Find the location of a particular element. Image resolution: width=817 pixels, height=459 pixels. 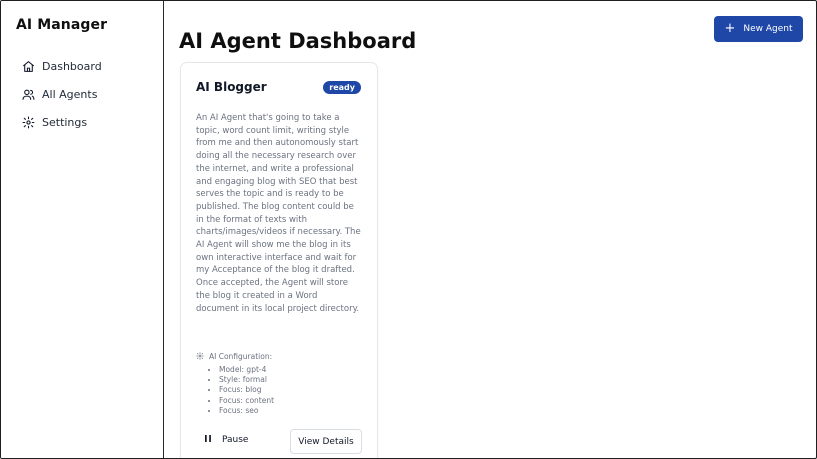

sidebar-item-settings: Settings is located at coordinates (83, 122).